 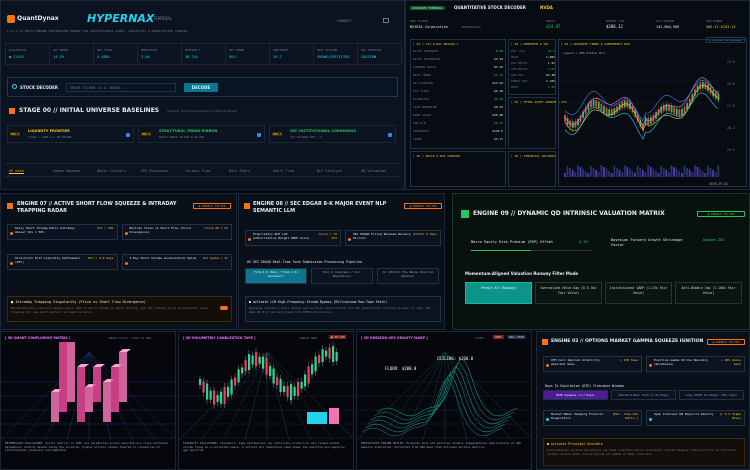 What do you see at coordinates (212, 206) in the screenshot?
I see `e07-enable-filter-button: ◉ ENABLE FILTER` at bounding box center [212, 206].